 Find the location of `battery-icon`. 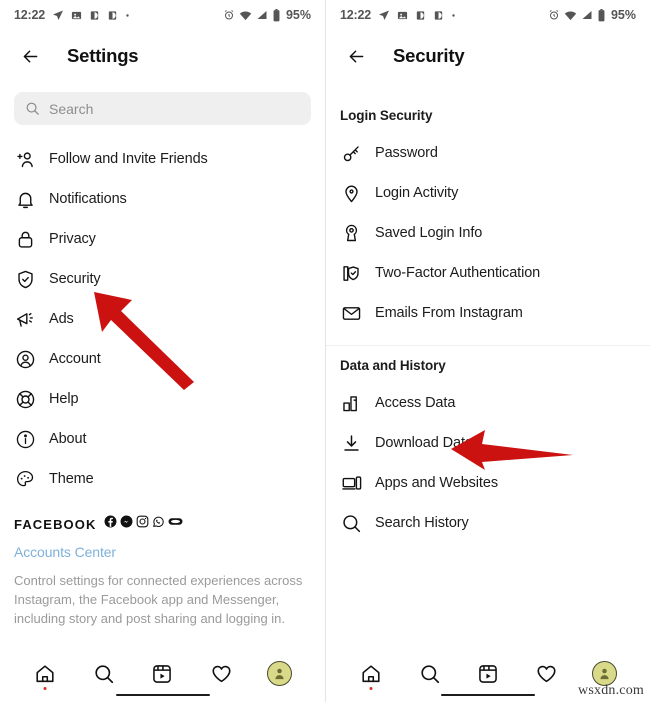

battery-icon is located at coordinates (276, 15).